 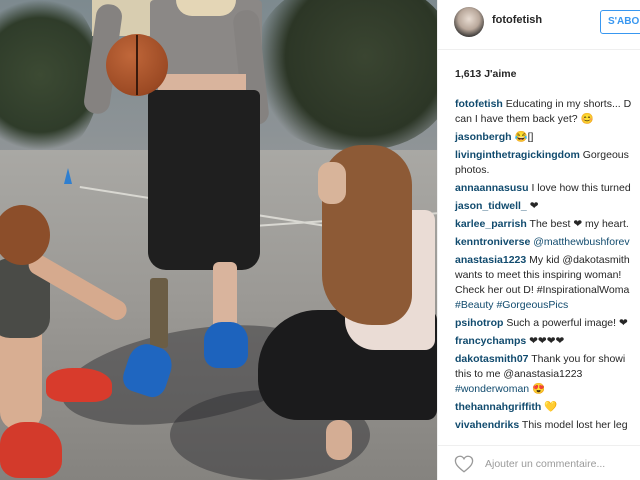 I want to click on comment: francychamps ❤❤❤❤, so click(x=547, y=341).